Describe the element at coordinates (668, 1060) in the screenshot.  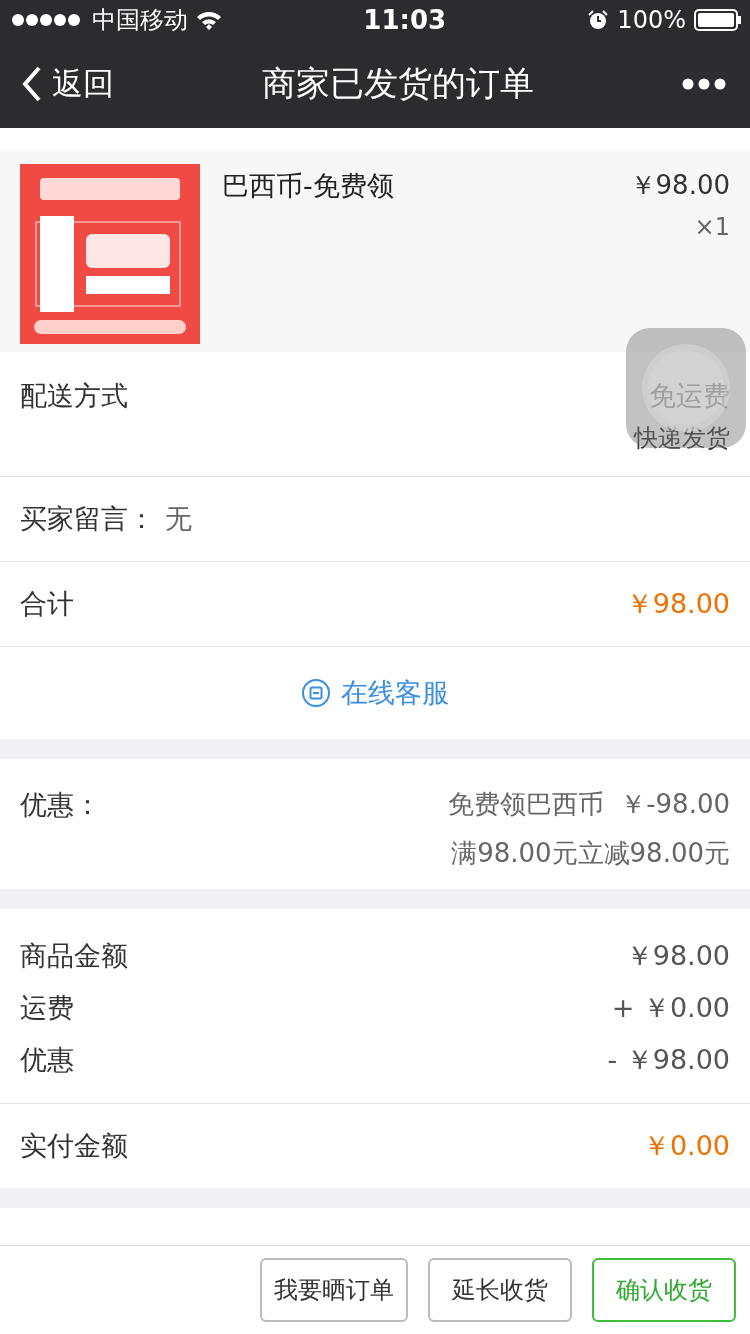
I see `amount-value: - ￥98.00` at that location.